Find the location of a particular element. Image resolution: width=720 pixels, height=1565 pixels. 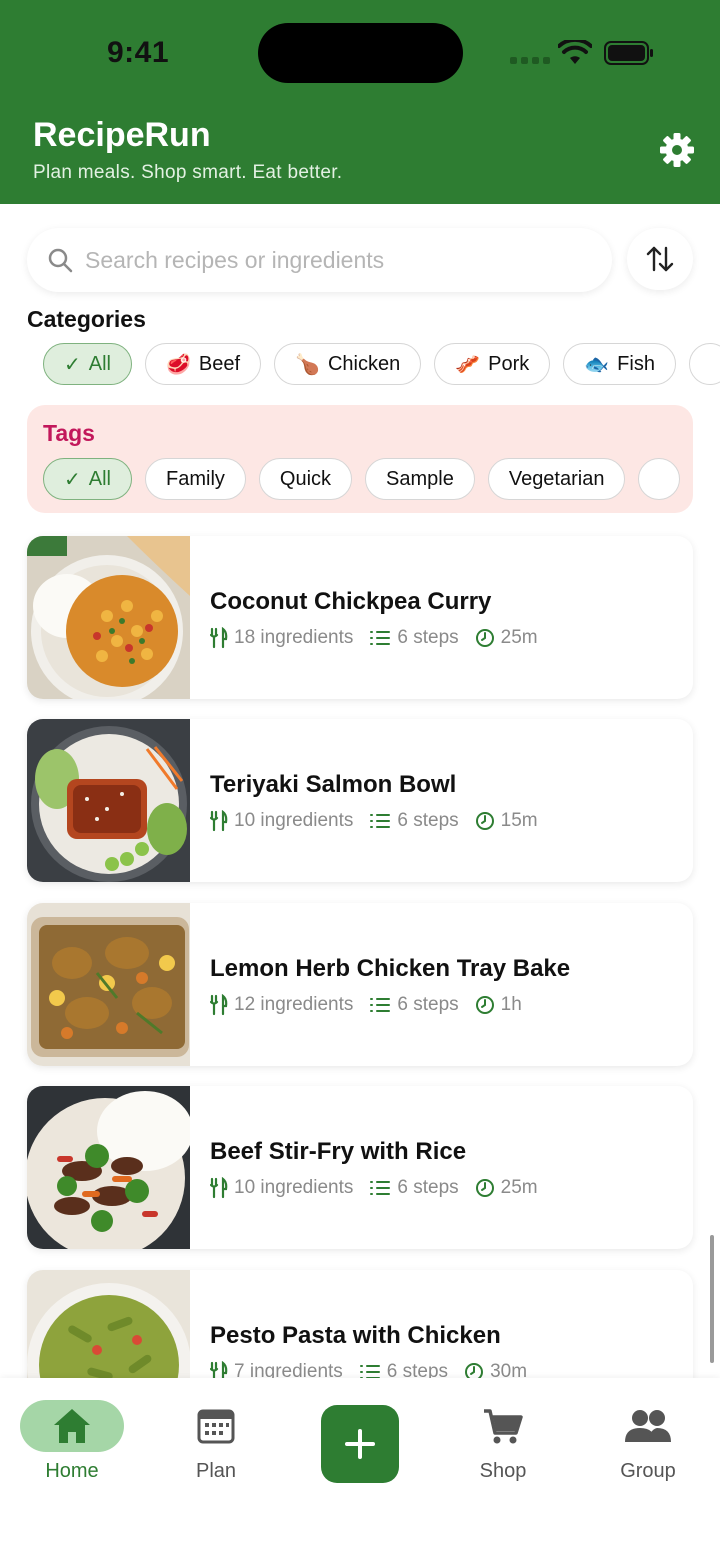

tab-plan: Plan is located at coordinates (216, 1441).